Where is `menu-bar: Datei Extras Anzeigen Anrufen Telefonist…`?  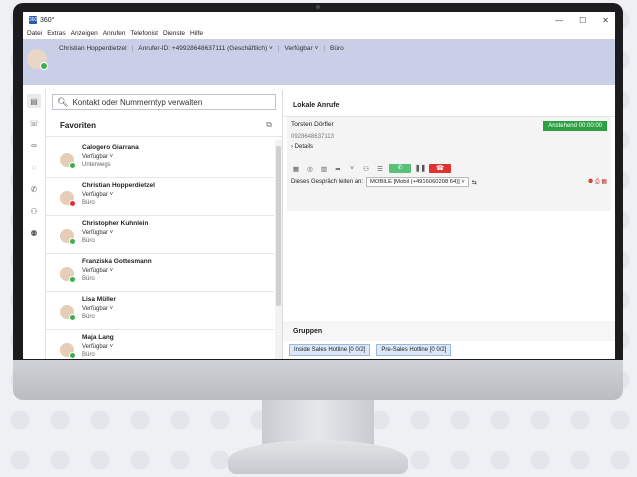 menu-bar: Datei Extras Anzeigen Anrufen Telefonist… is located at coordinates (319, 33).